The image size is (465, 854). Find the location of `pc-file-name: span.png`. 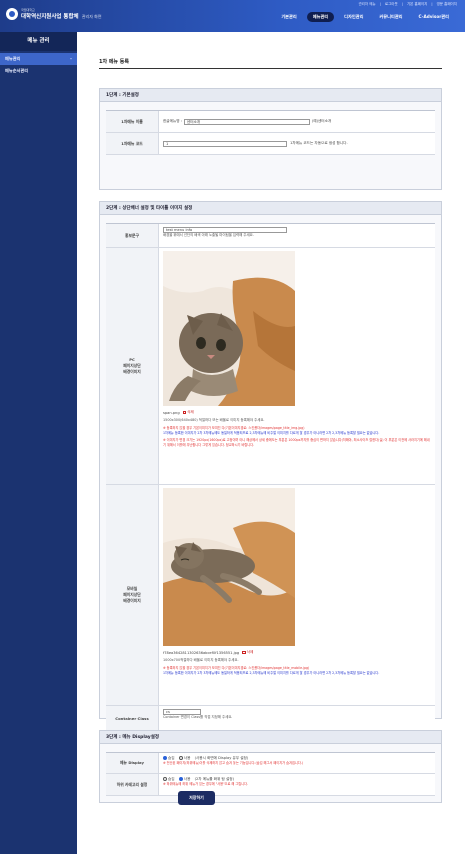

pc-file-name: span.png is located at coordinates (171, 412).